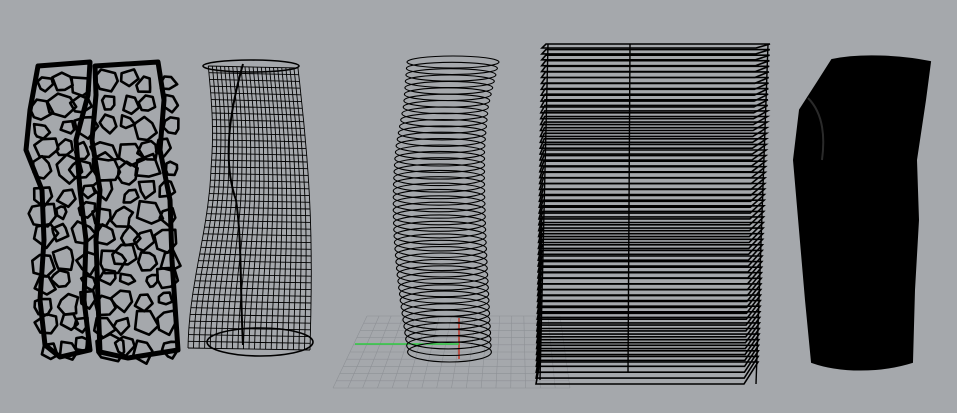  What do you see at coordinates (250, 208) in the screenshot?
I see `wireframe-mesh-shell` at bounding box center [250, 208].